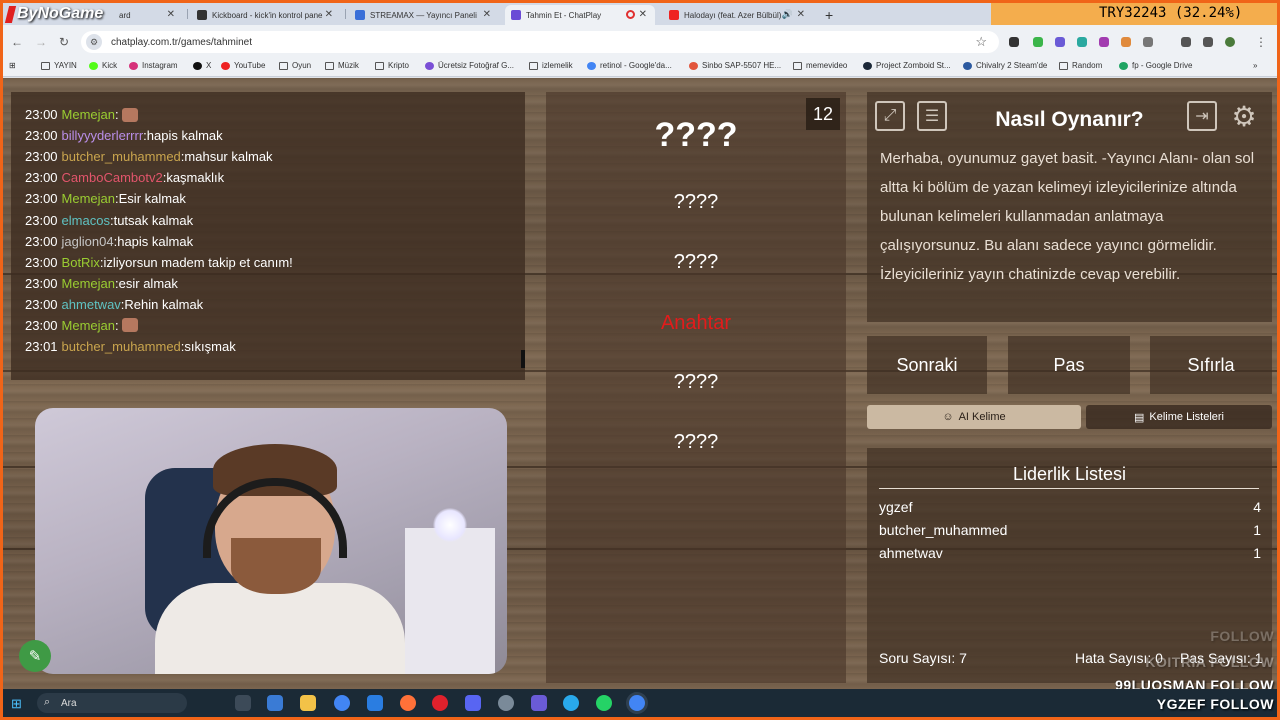 This screenshot has height=720, width=1280. Describe the element at coordinates (1148, 42) in the screenshot. I see `puzzle-icon` at that location.